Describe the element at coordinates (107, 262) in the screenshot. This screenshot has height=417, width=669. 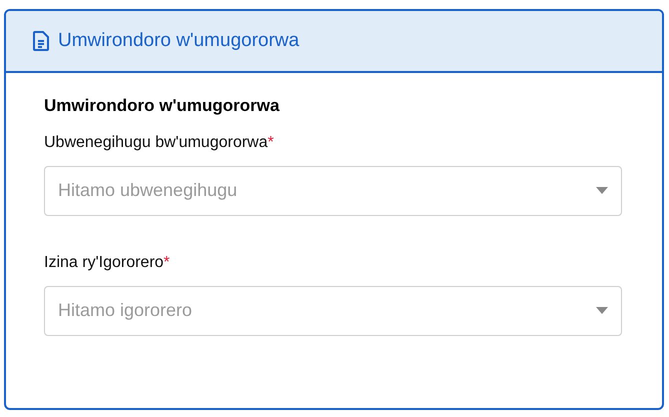
I see `field-label: Izina ry'Igororero*` at that location.